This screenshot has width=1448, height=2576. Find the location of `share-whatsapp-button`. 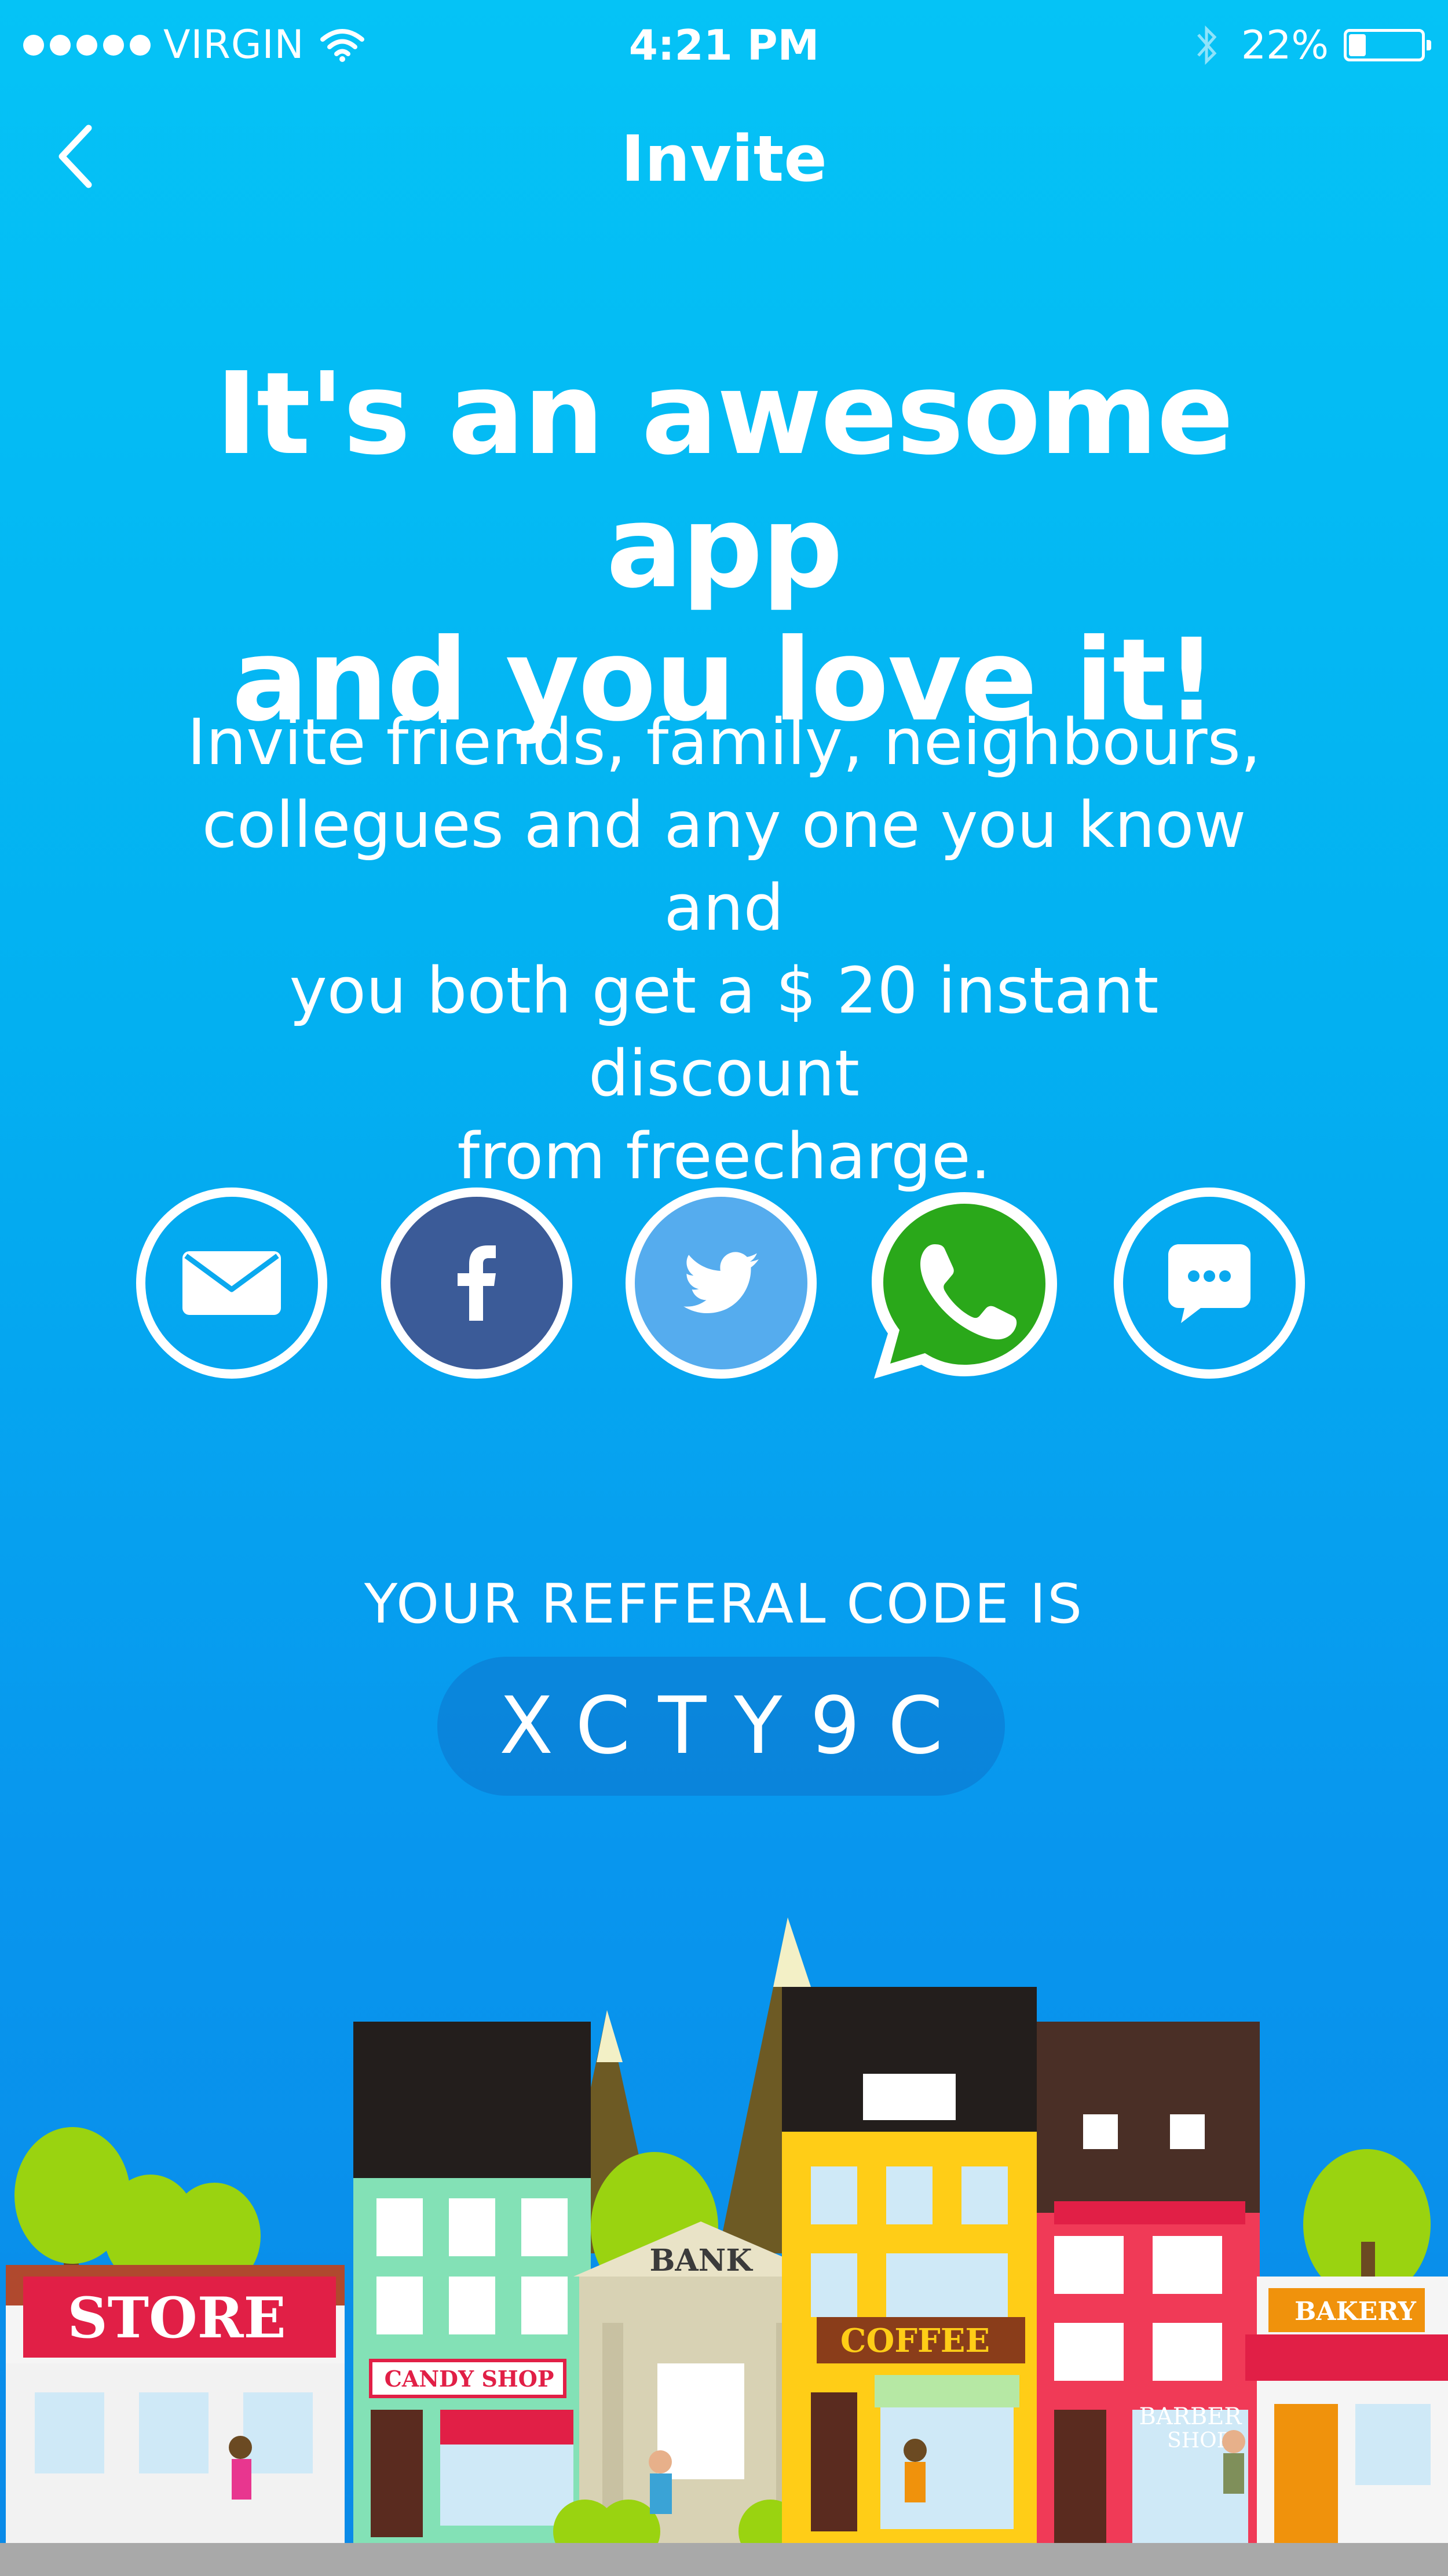

share-whatsapp-button is located at coordinates (964, 1285).